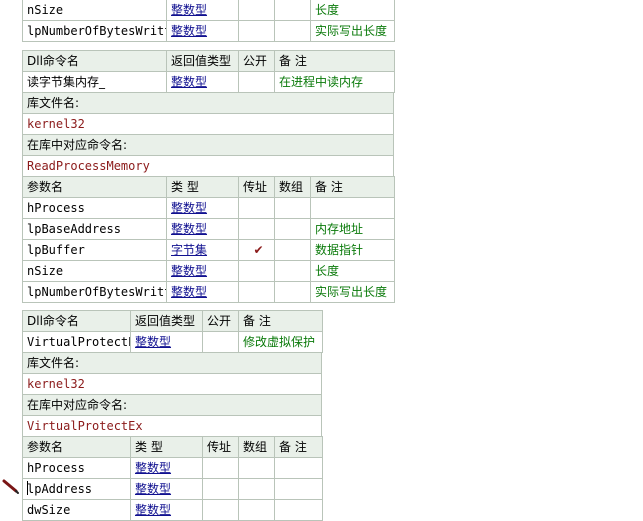 Image resolution: width=643 pixels, height=521 pixels. I want to click on table-row: dwSize 整数型, so click(172, 510).